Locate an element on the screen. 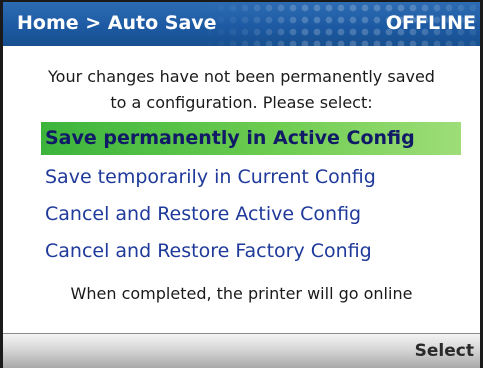 This screenshot has width=483, height=368. menu-item-save-temporarily: Save temporarily in Current Config is located at coordinates (251, 177).